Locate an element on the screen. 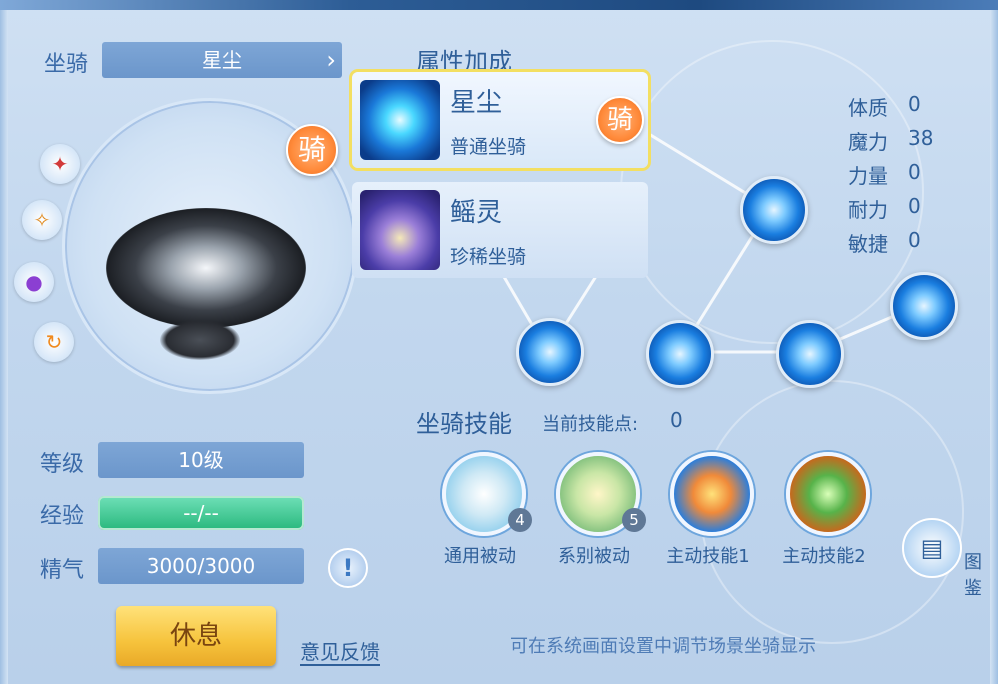 The height and width of the screenshot is (684, 998). info-icon: ! is located at coordinates (348, 568).